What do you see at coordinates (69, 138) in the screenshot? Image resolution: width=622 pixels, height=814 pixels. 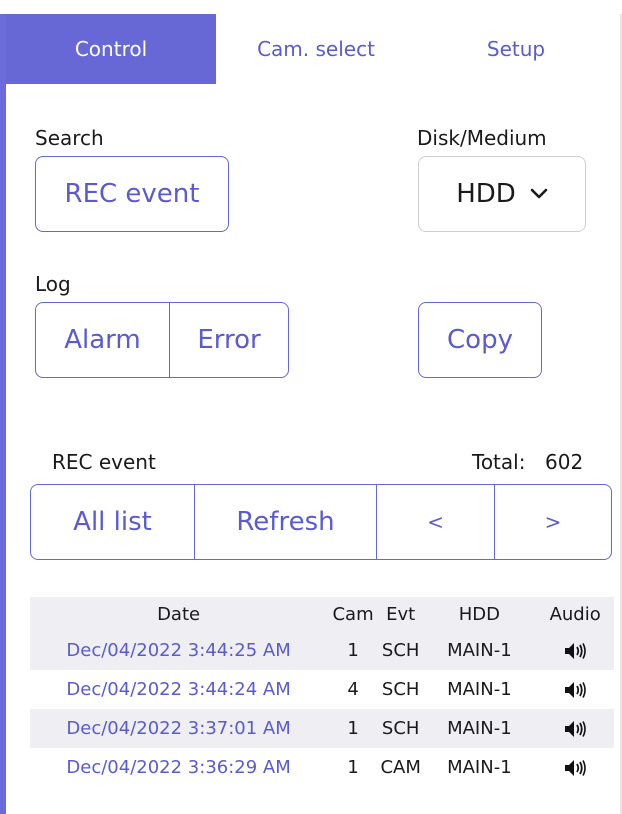 I see `search-label: Search` at bounding box center [69, 138].